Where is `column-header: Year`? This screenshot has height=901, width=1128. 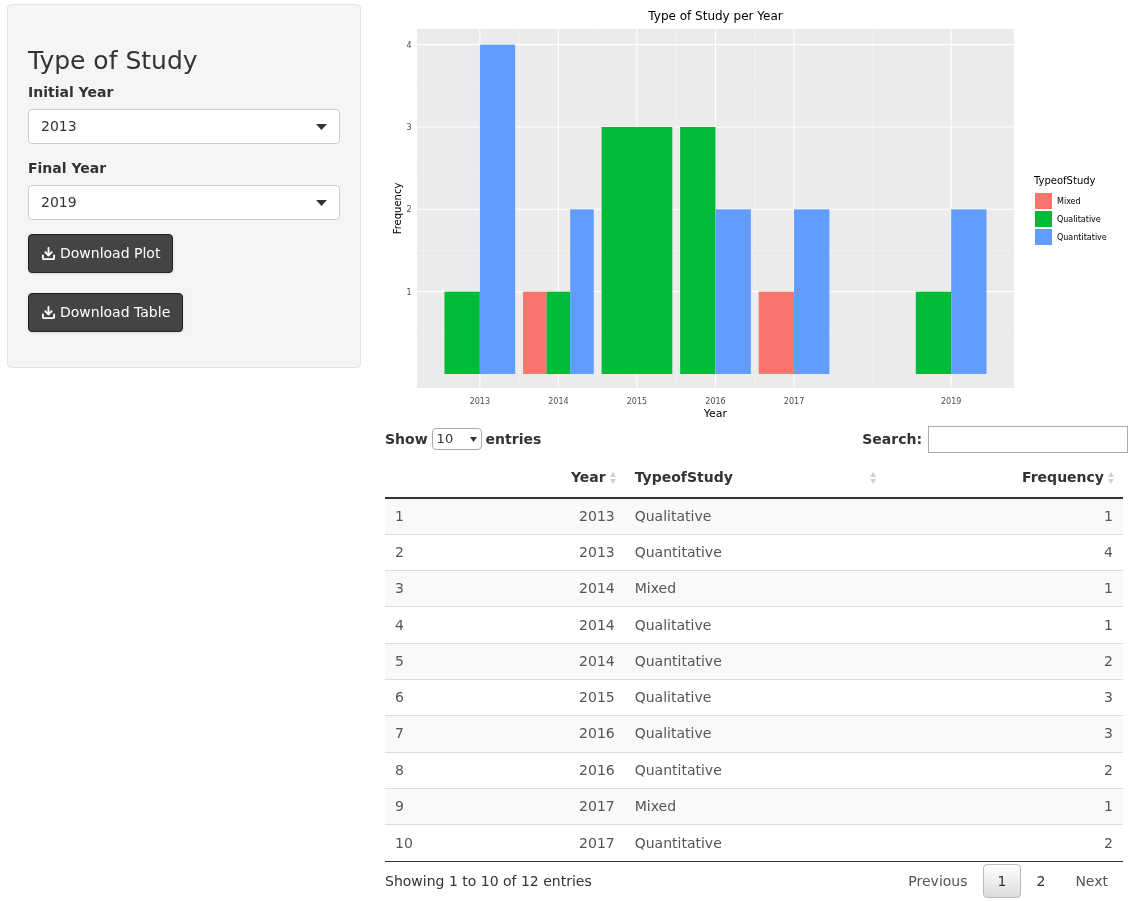
column-header: Year is located at coordinates (588, 477).